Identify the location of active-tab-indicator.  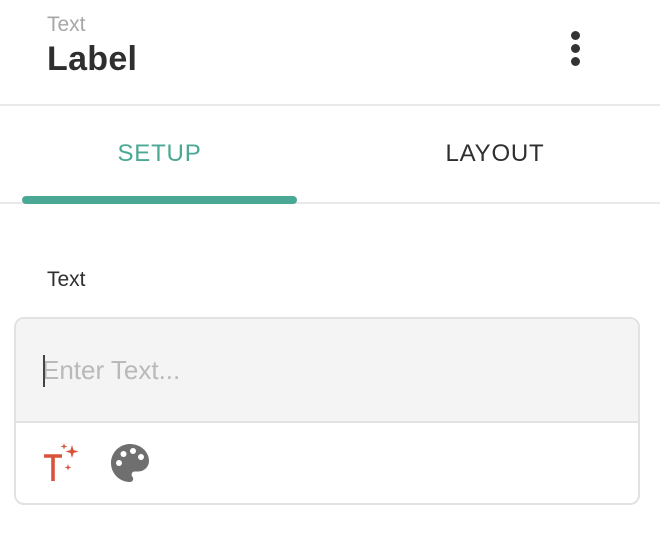
(159, 200).